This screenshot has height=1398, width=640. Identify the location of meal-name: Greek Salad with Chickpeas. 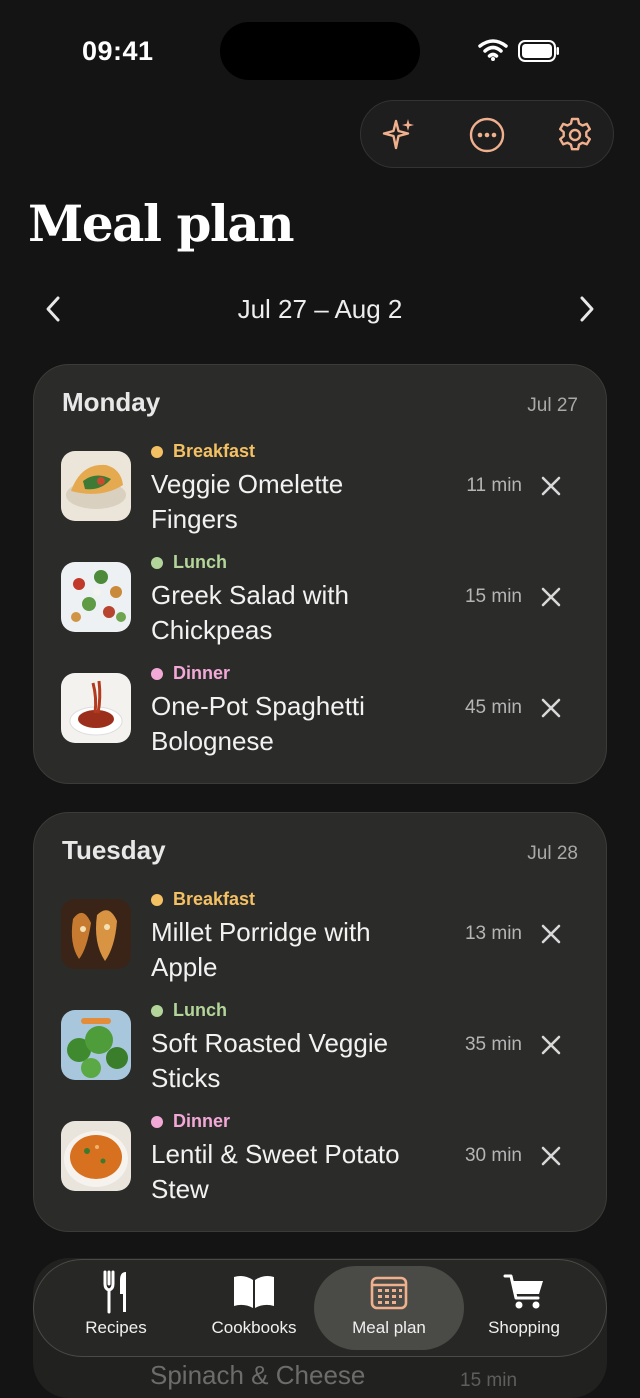
(250, 612).